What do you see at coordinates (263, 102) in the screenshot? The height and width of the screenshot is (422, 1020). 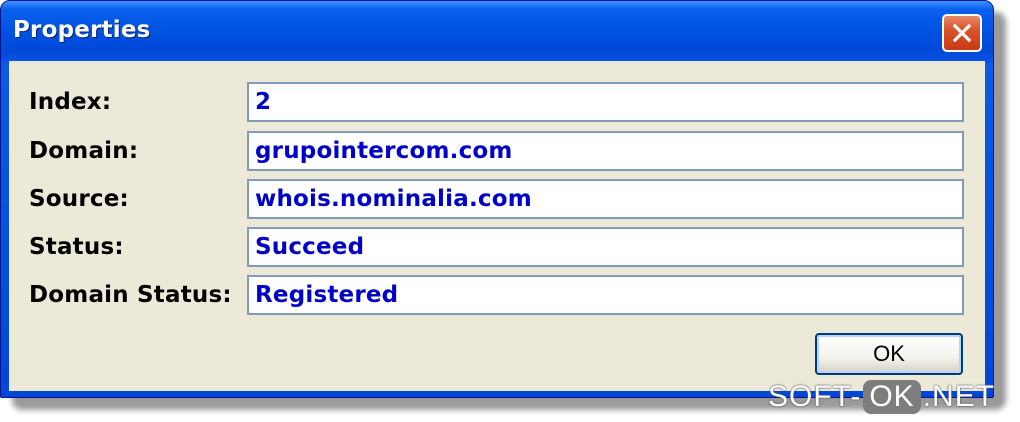 I see `index-value: 2` at bounding box center [263, 102].